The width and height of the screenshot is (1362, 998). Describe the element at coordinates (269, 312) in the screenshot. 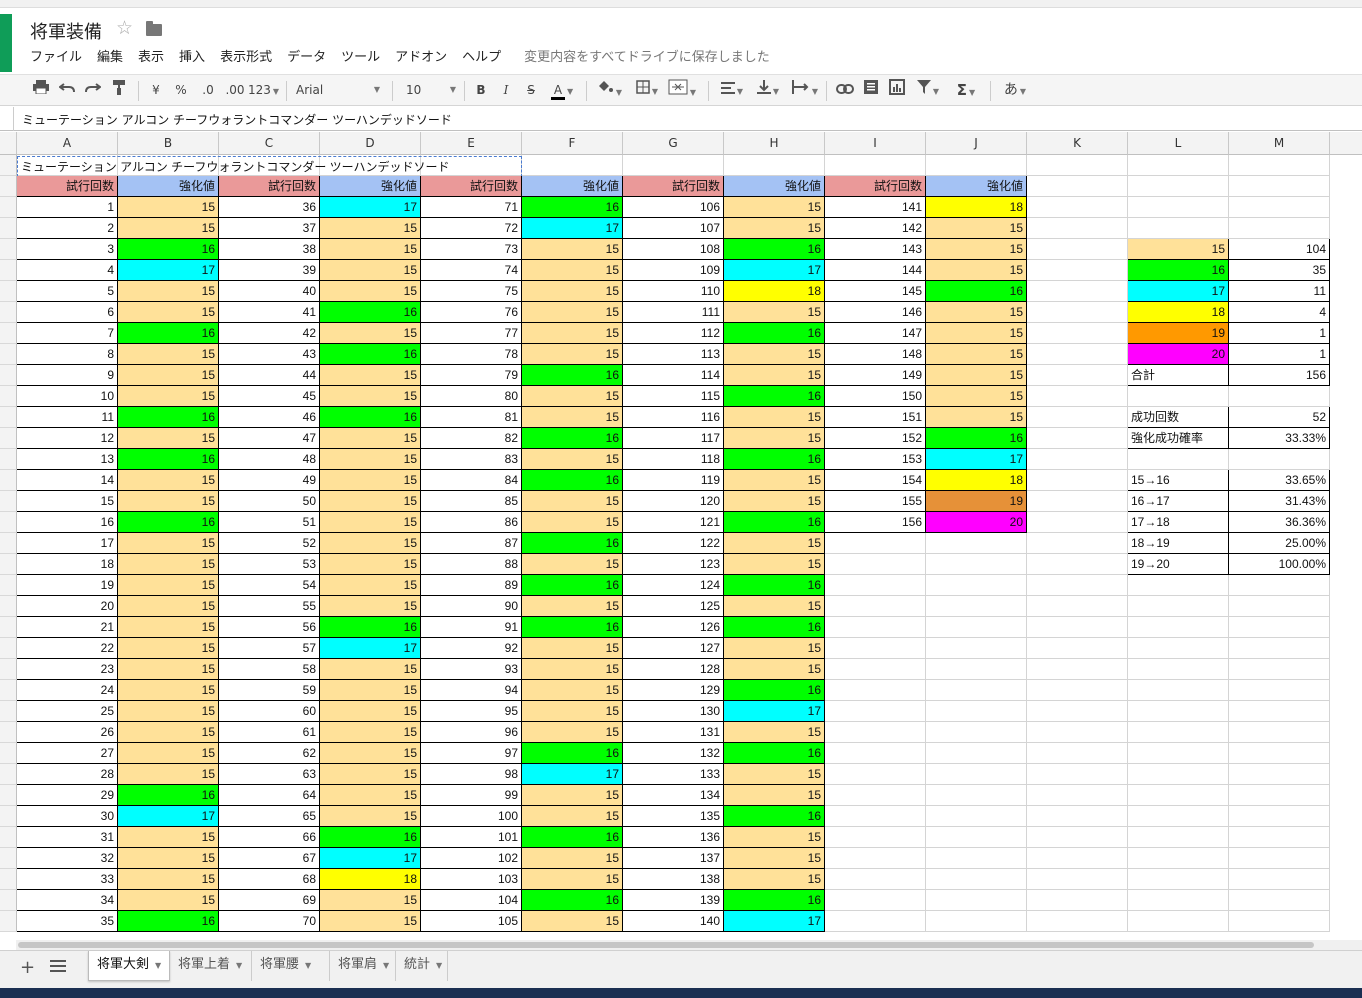

I see `trial-cell: 41` at that location.